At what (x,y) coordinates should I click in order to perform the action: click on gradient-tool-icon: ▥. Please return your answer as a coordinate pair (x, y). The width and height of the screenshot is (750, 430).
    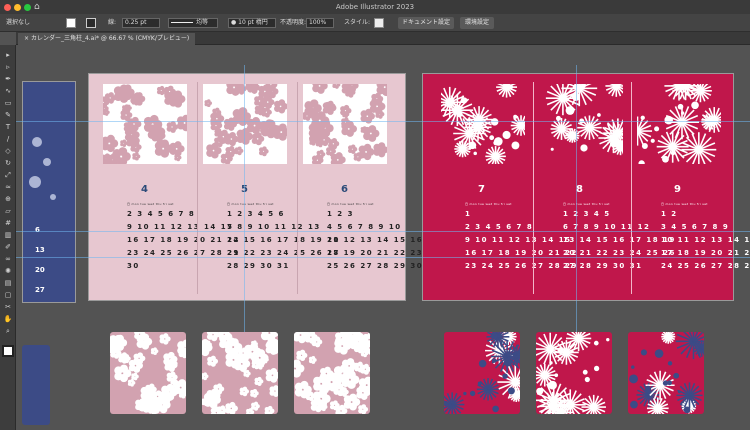
    Looking at the image, I should click on (8, 235).